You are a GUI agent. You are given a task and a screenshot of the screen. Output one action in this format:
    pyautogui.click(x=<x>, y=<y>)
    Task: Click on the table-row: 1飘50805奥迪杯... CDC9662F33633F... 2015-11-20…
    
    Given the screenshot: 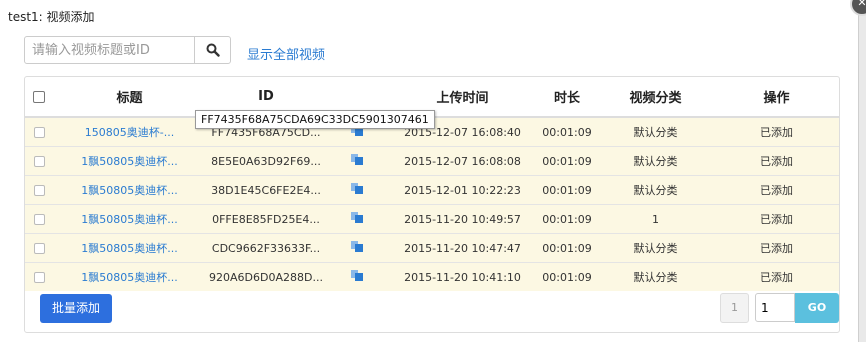 What is the action you would take?
    pyautogui.click(x=432, y=248)
    